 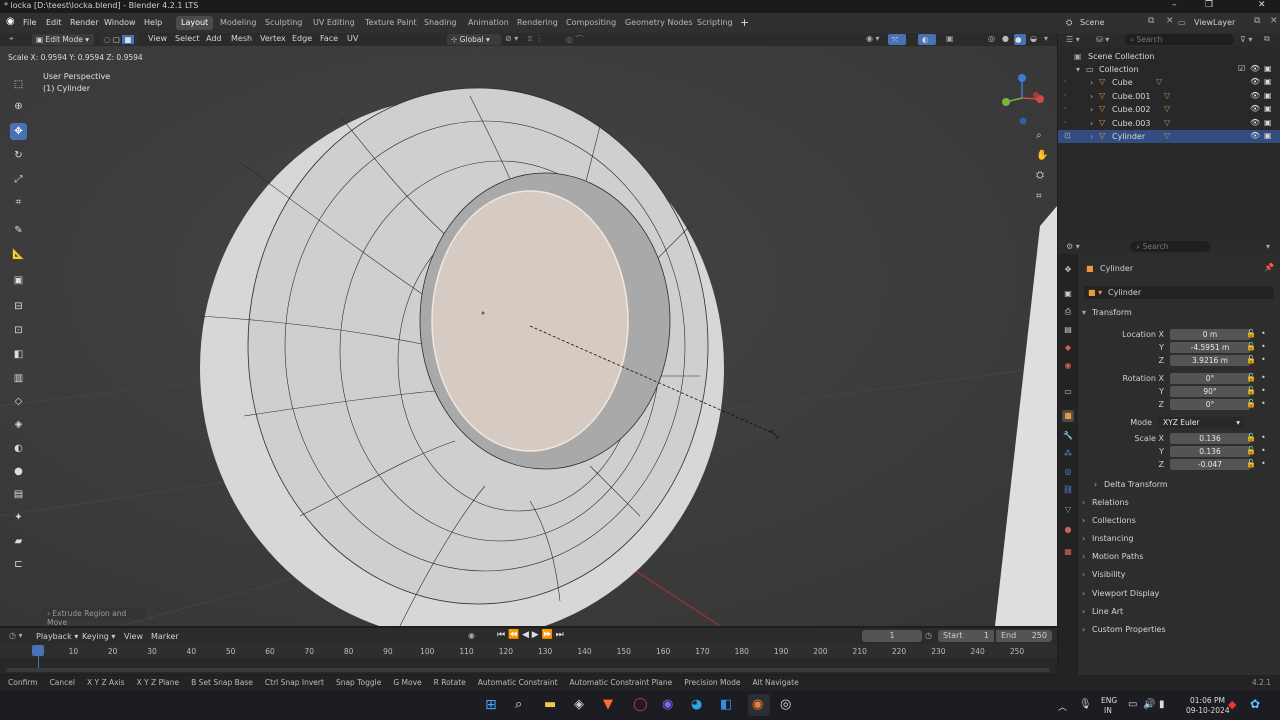 I want to click on select-mode-buttons: ◌ ▢ ■, so click(x=119, y=39).